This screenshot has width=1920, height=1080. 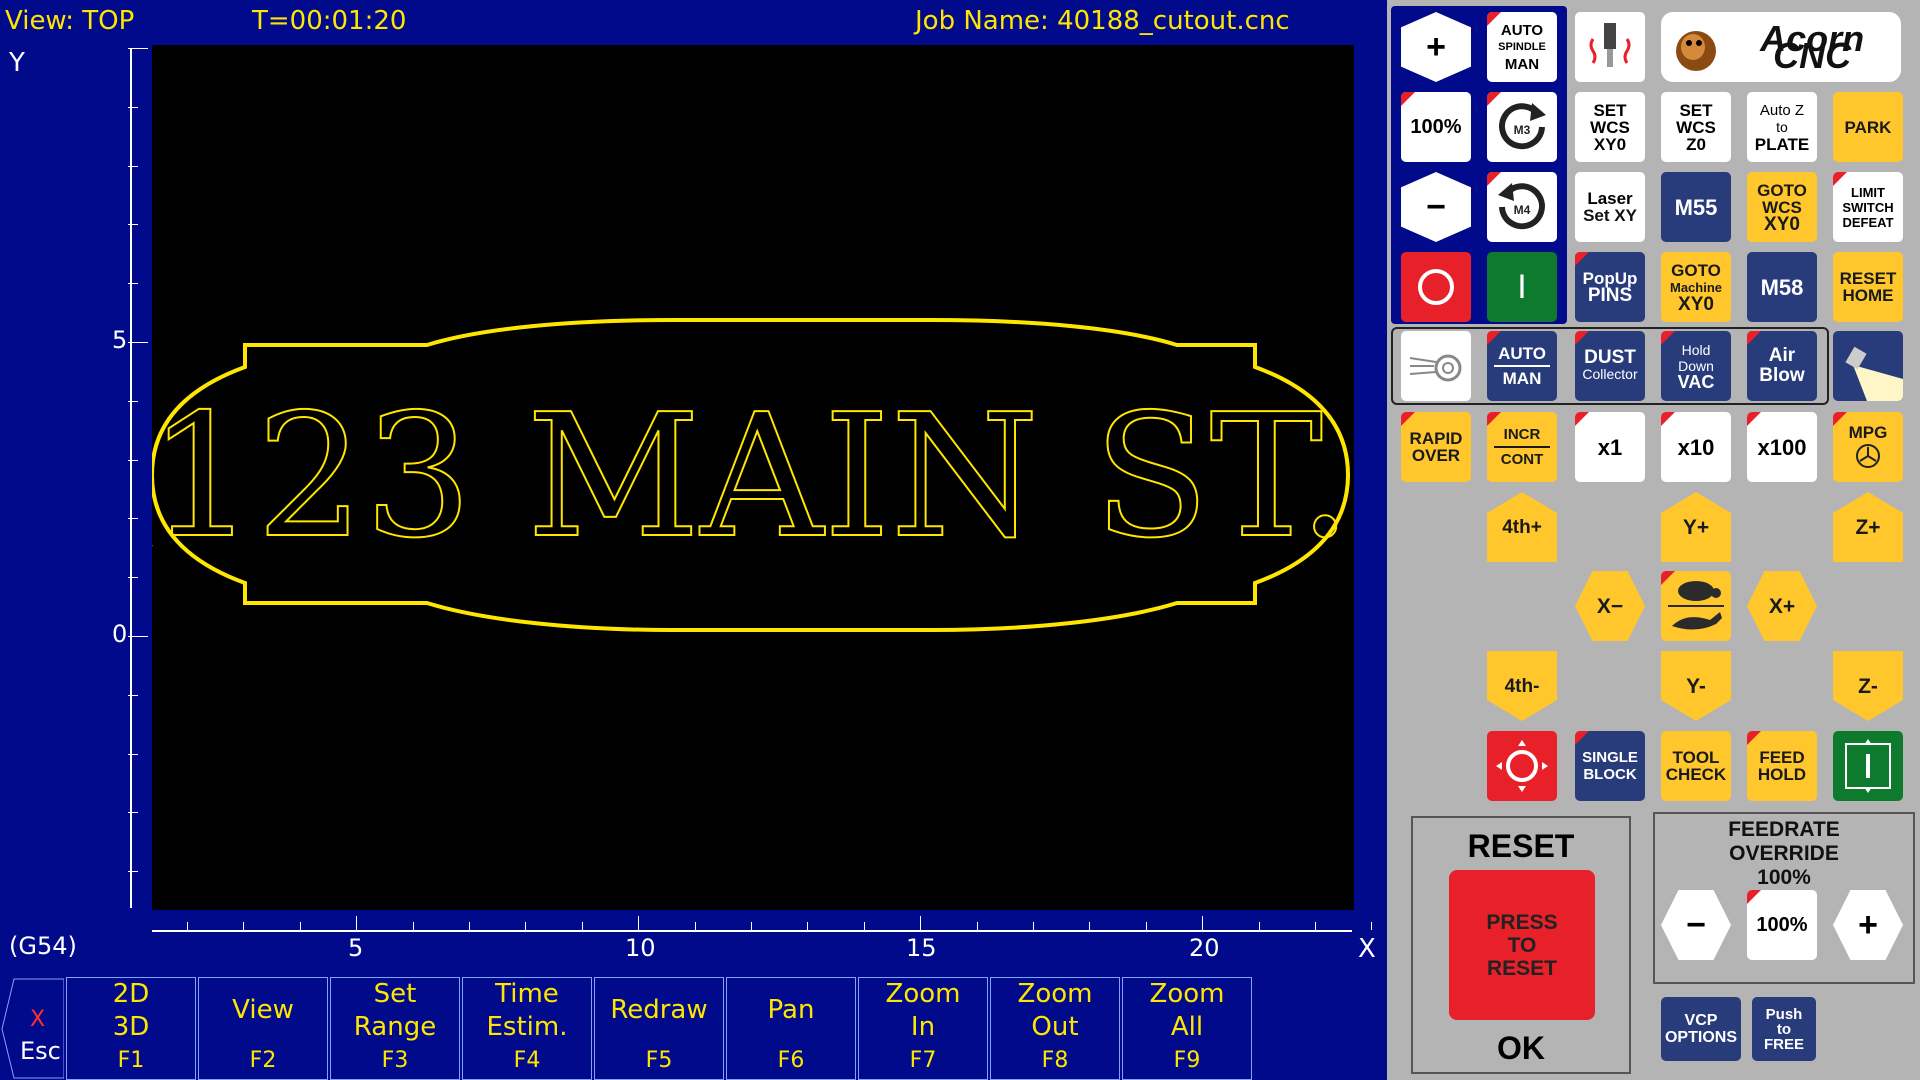 I want to click on function-key-id: F3, so click(x=395, y=1060).